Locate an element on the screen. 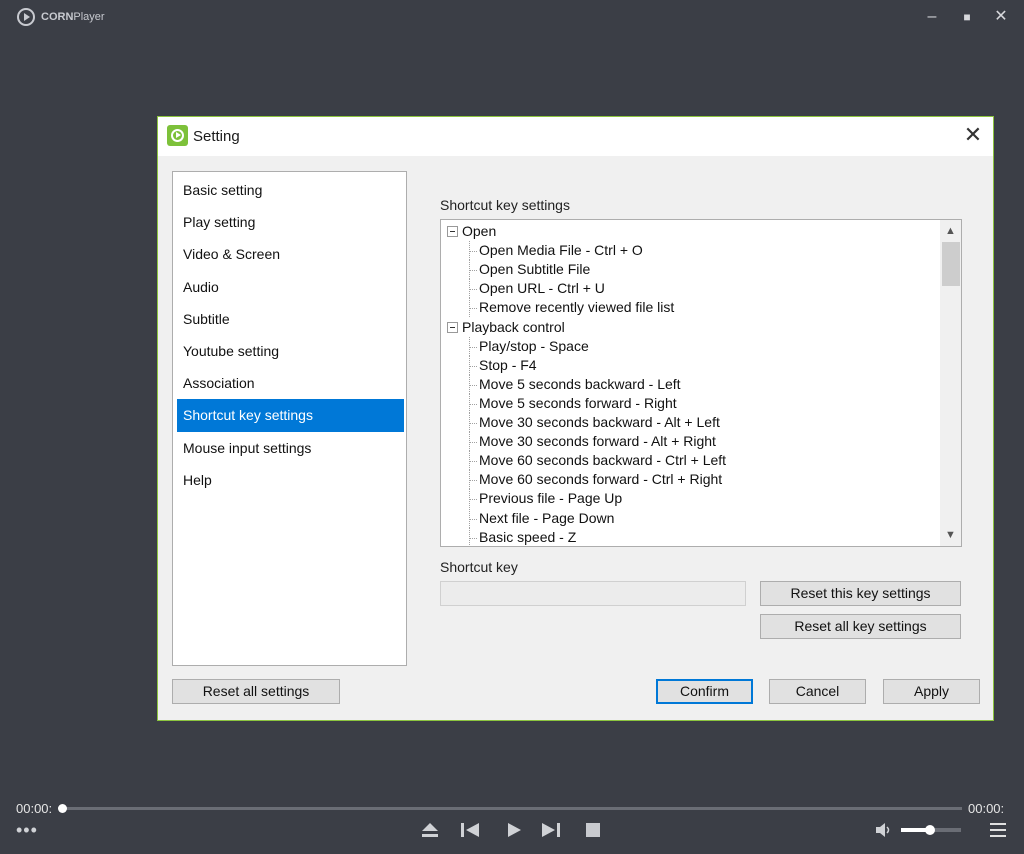  next-icon is located at coordinates (551, 830).